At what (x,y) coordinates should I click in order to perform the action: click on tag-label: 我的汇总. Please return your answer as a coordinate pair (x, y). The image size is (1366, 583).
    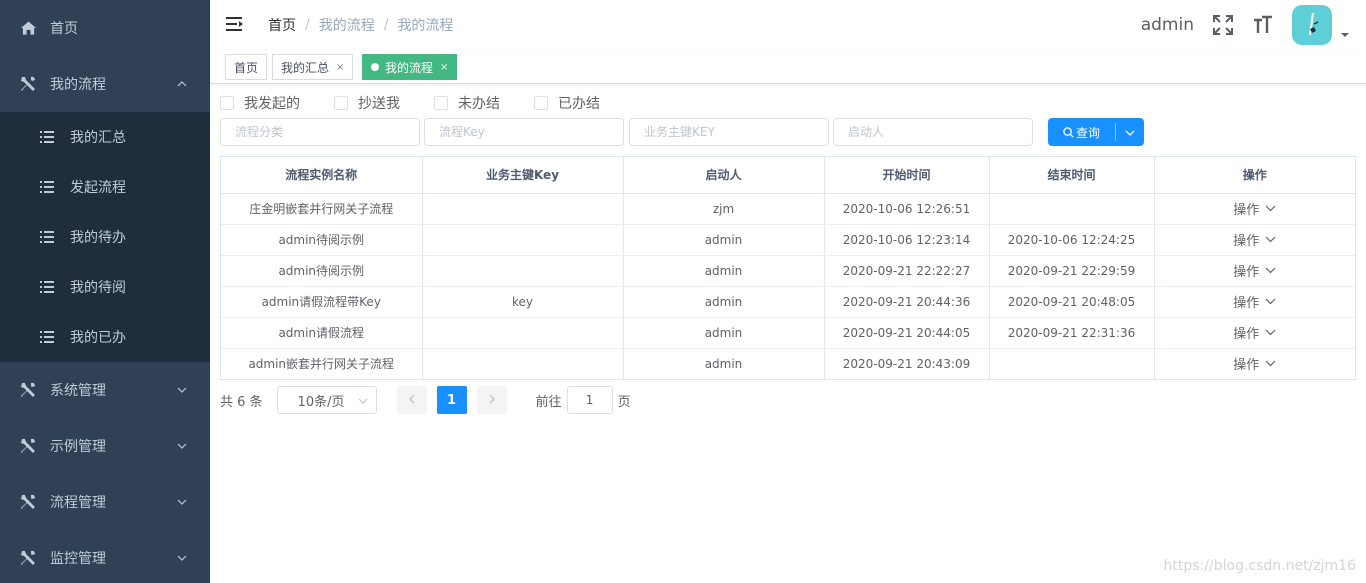
    Looking at the image, I should click on (305, 67).